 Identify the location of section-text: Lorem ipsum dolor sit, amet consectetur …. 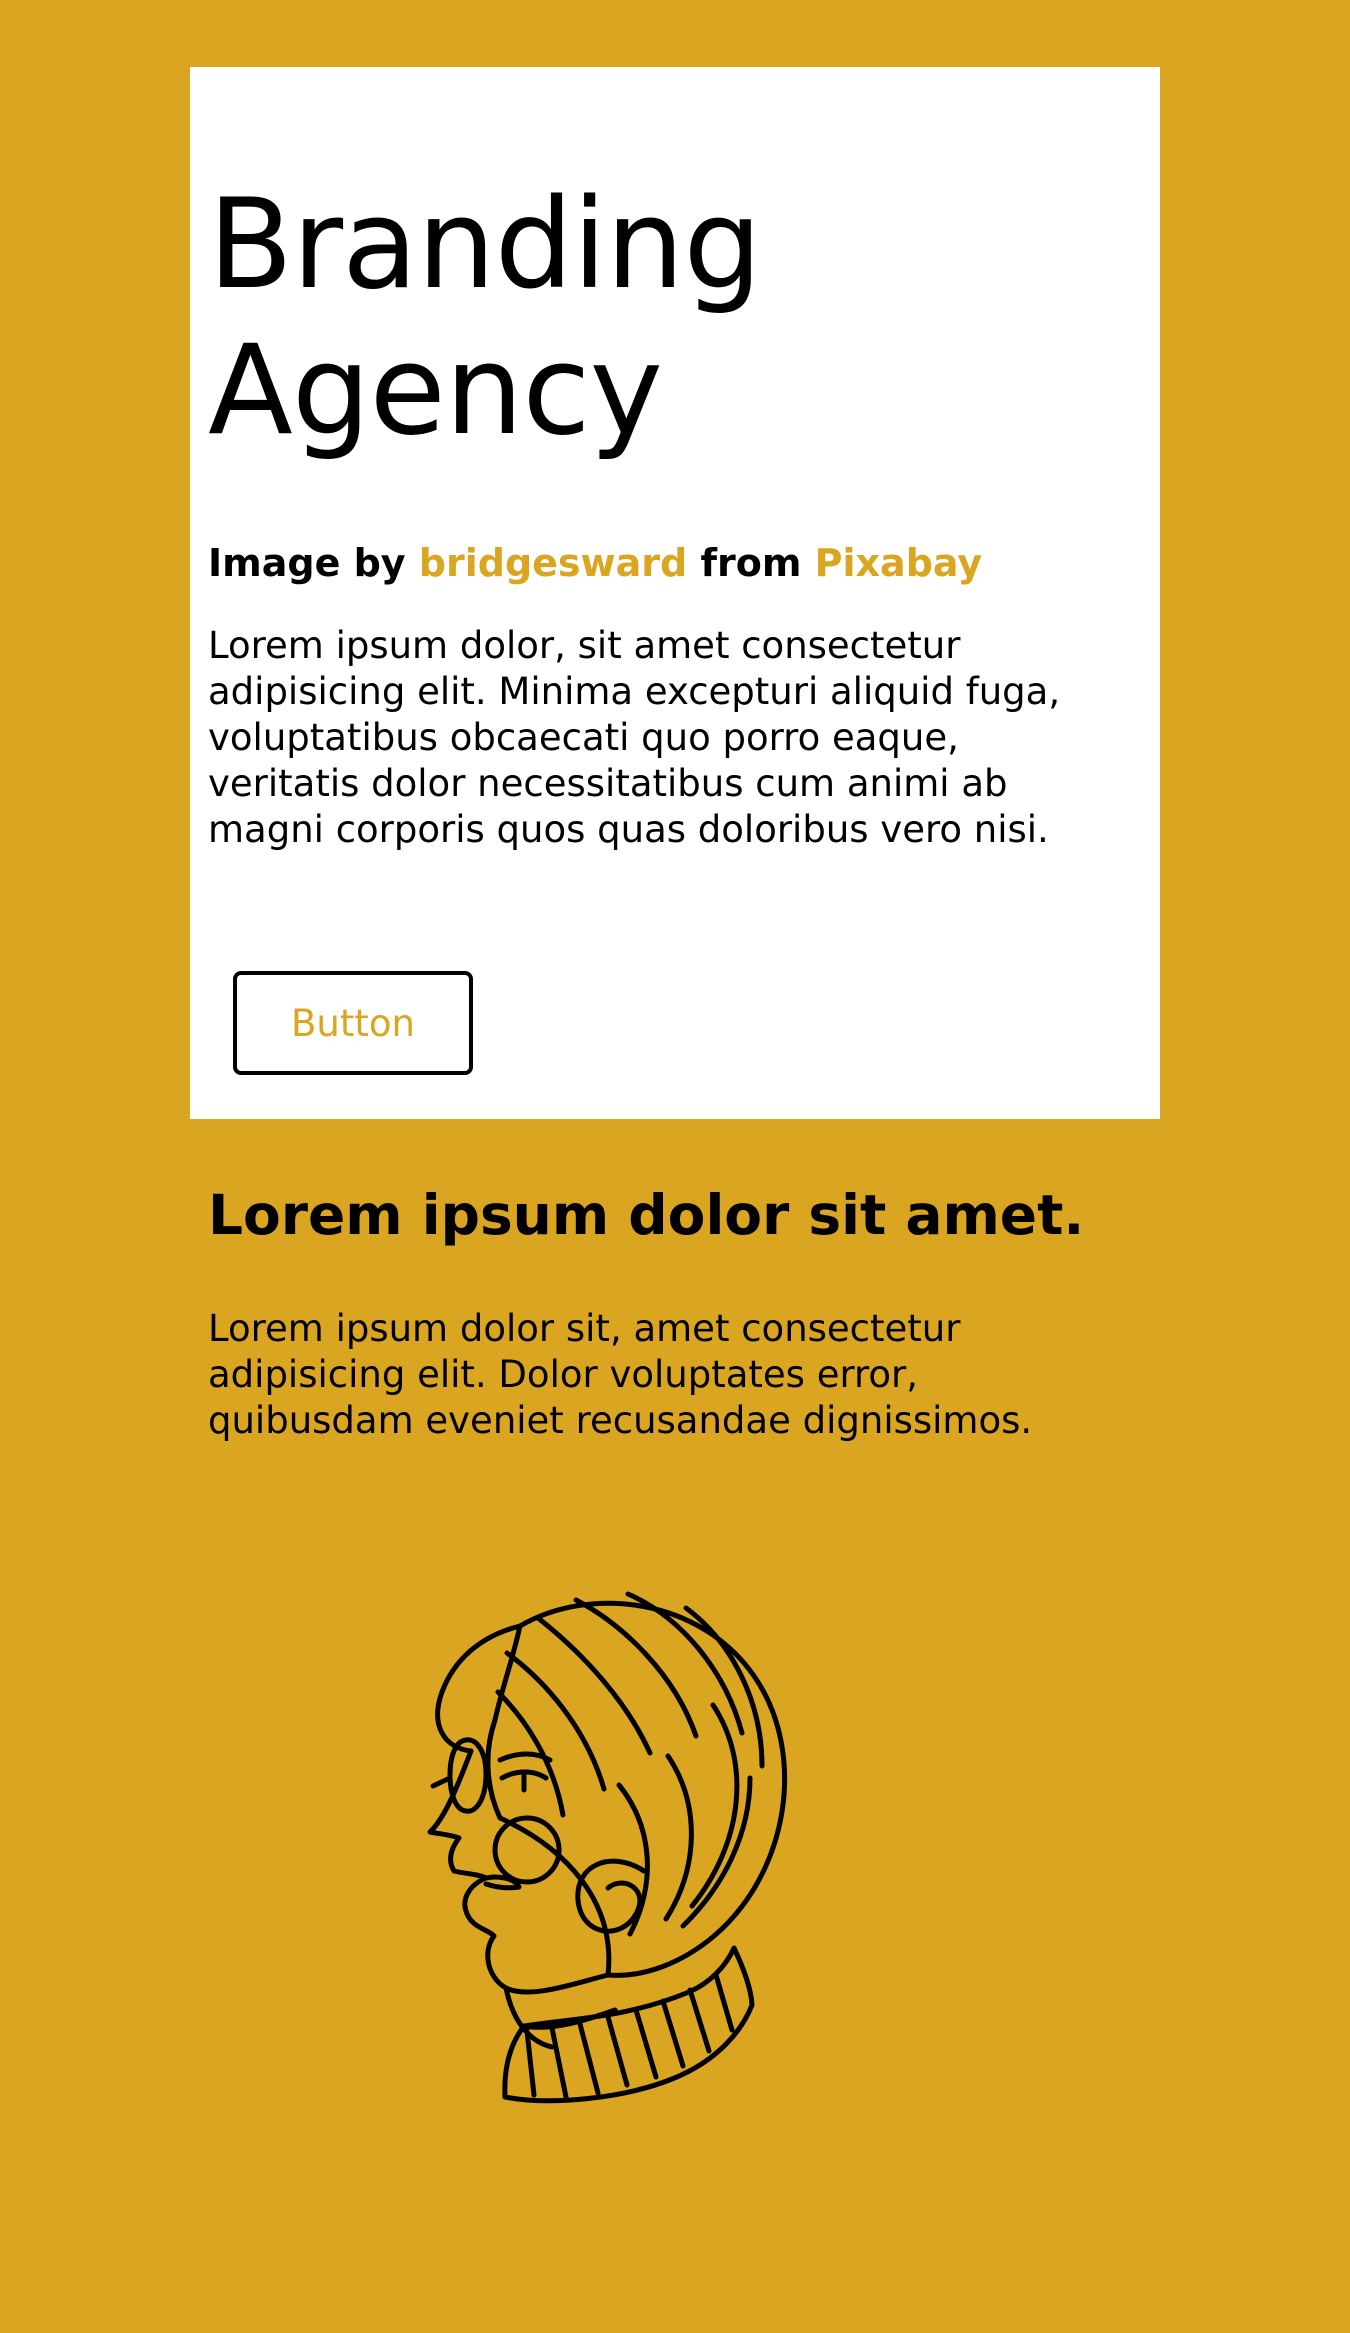
(620, 1374).